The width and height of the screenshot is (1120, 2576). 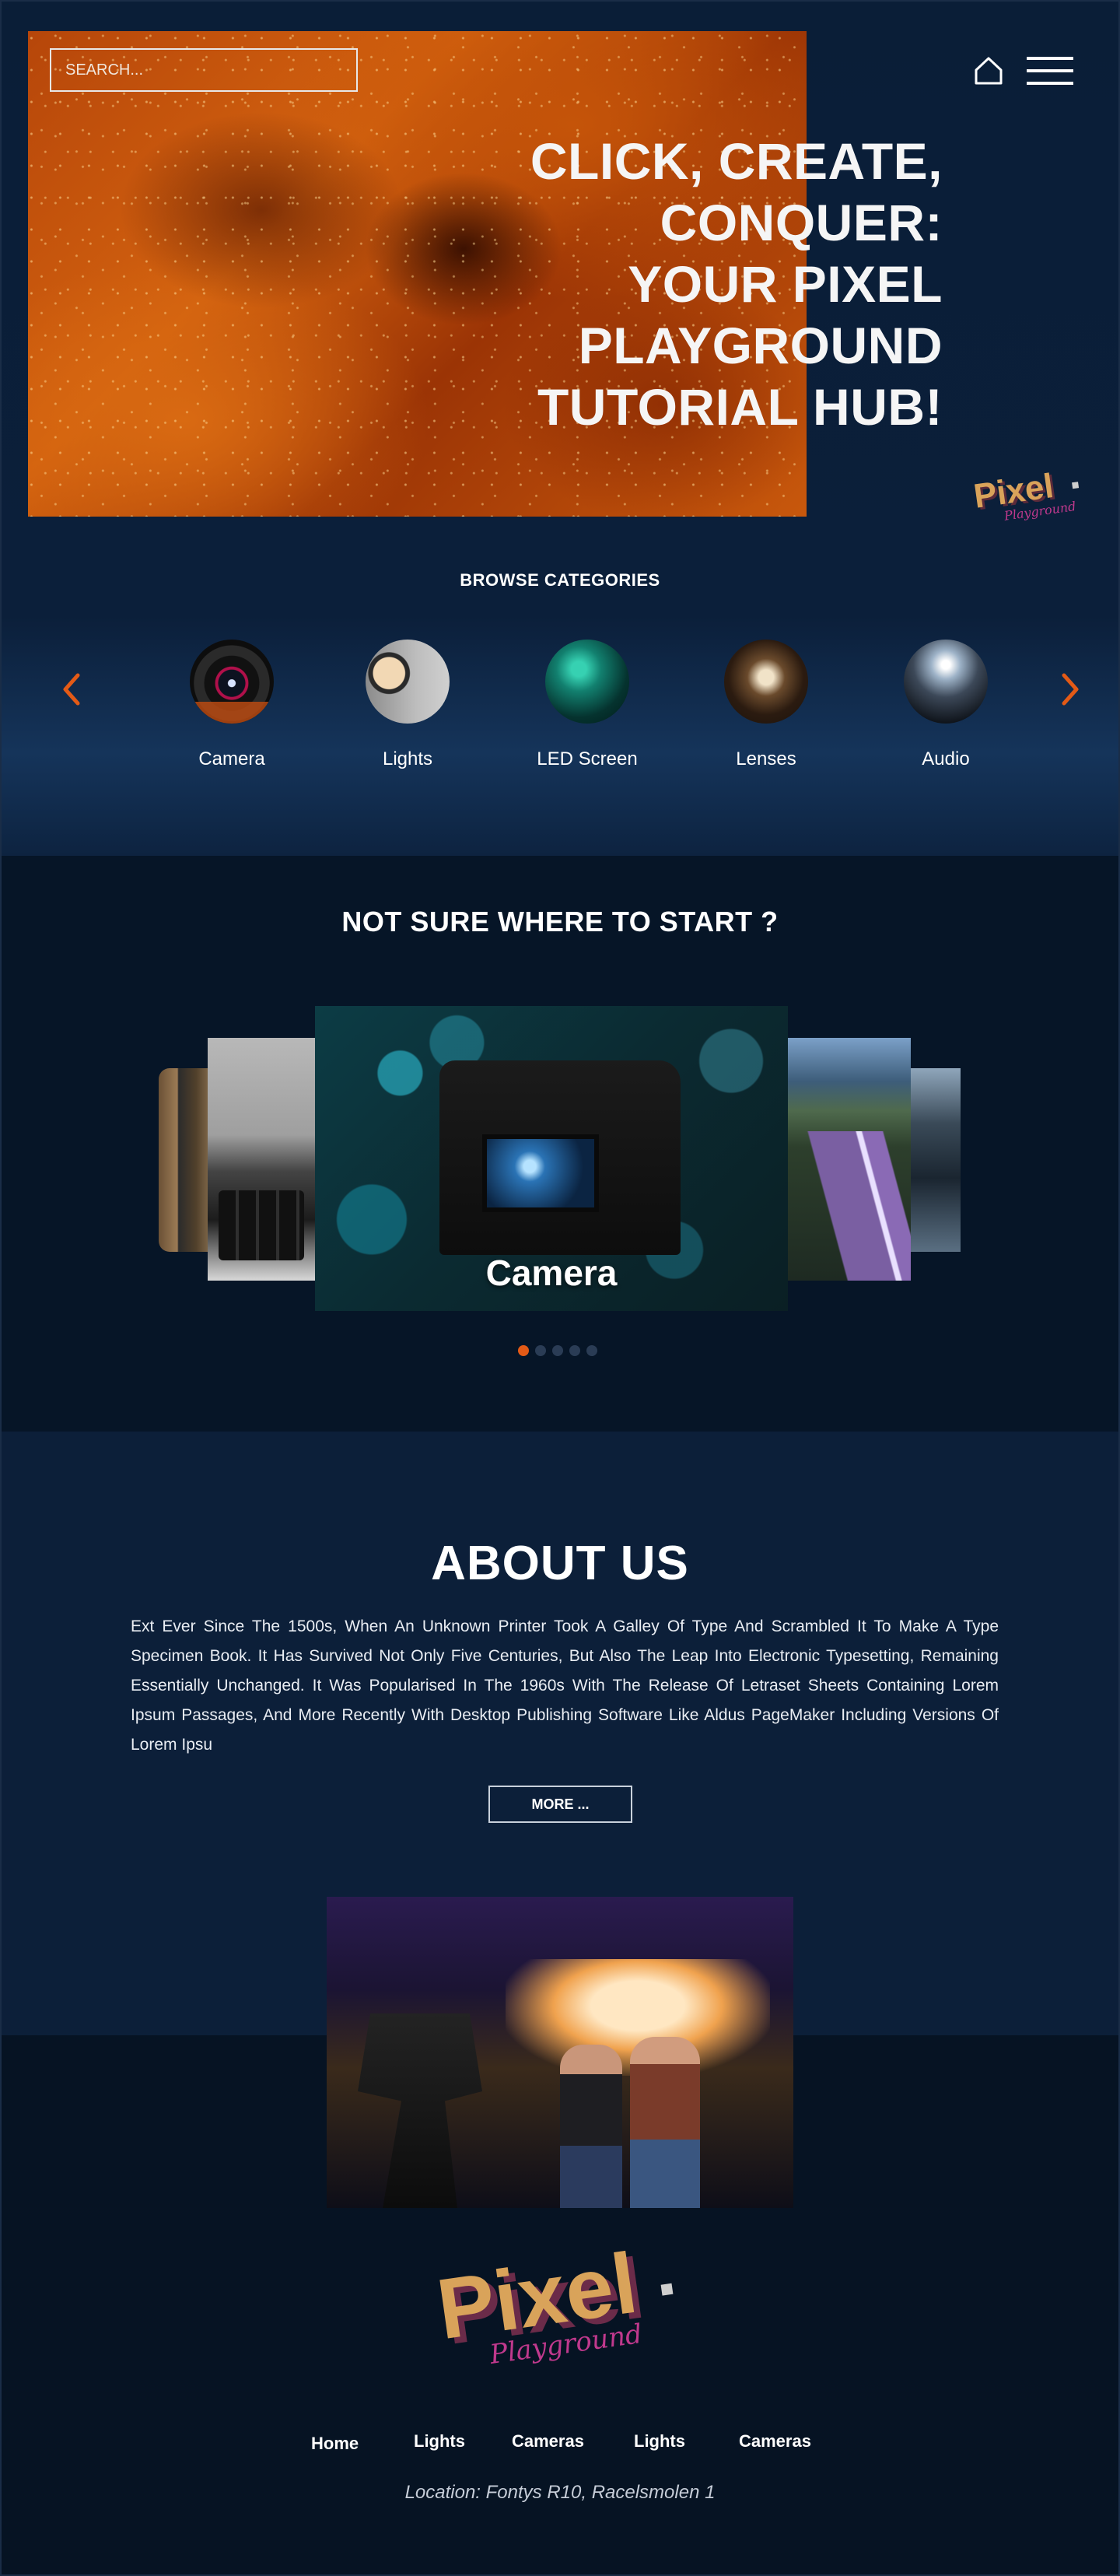 What do you see at coordinates (560, 2492) in the screenshot?
I see `location-text: Location: Fontys R10, Racelsmolen 1` at bounding box center [560, 2492].